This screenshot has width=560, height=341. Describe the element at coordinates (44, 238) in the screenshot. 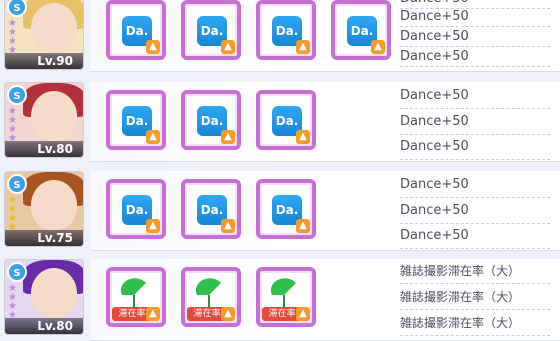

I see `level-label: Lv.75` at that location.